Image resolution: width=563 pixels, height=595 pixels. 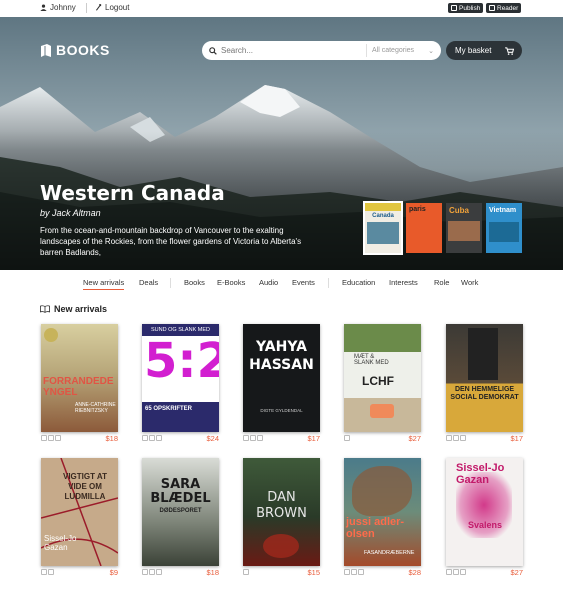 What do you see at coordinates (112, 7) in the screenshot?
I see `logout-link: Logout` at bounding box center [112, 7].